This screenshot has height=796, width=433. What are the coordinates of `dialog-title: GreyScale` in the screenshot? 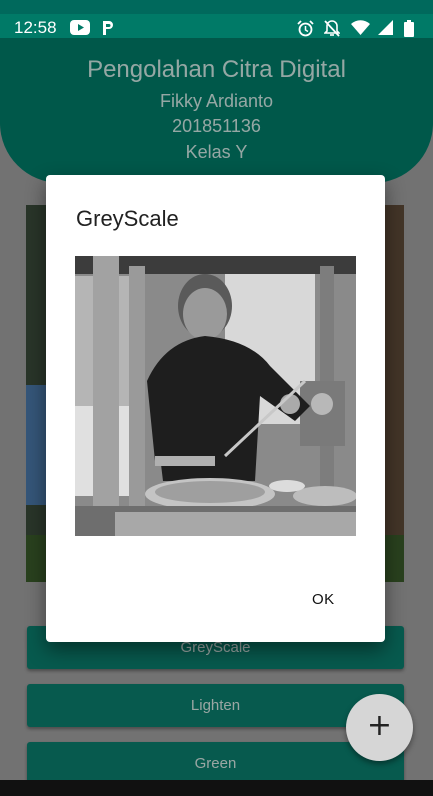 It's located at (127, 218).